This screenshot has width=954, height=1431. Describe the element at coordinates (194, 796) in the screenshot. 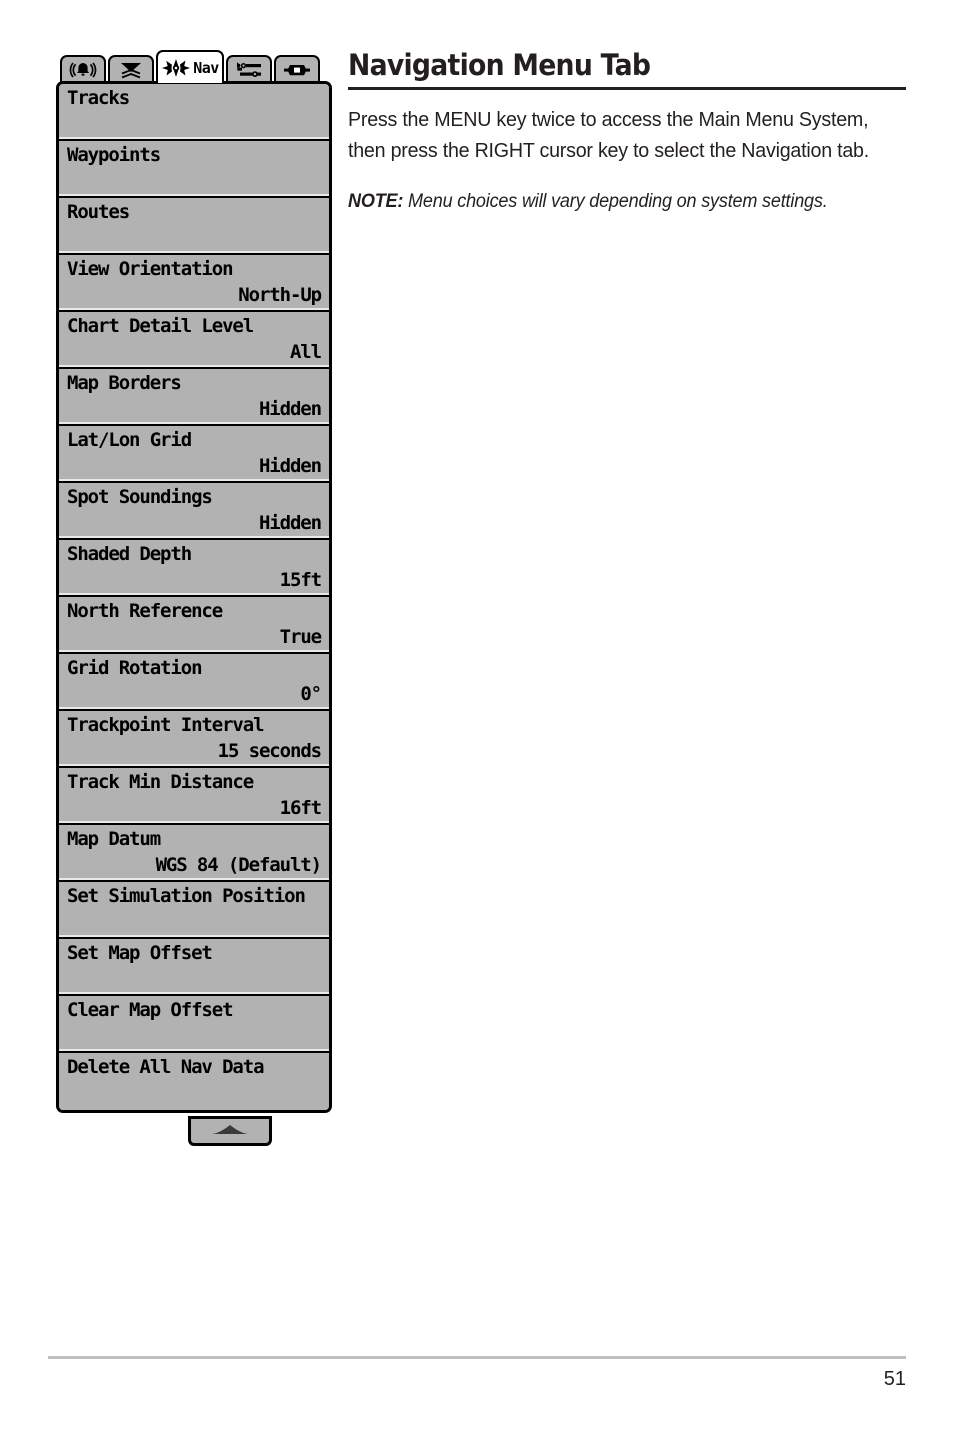

I see `menu-row: Track Min Distance 16ft` at that location.